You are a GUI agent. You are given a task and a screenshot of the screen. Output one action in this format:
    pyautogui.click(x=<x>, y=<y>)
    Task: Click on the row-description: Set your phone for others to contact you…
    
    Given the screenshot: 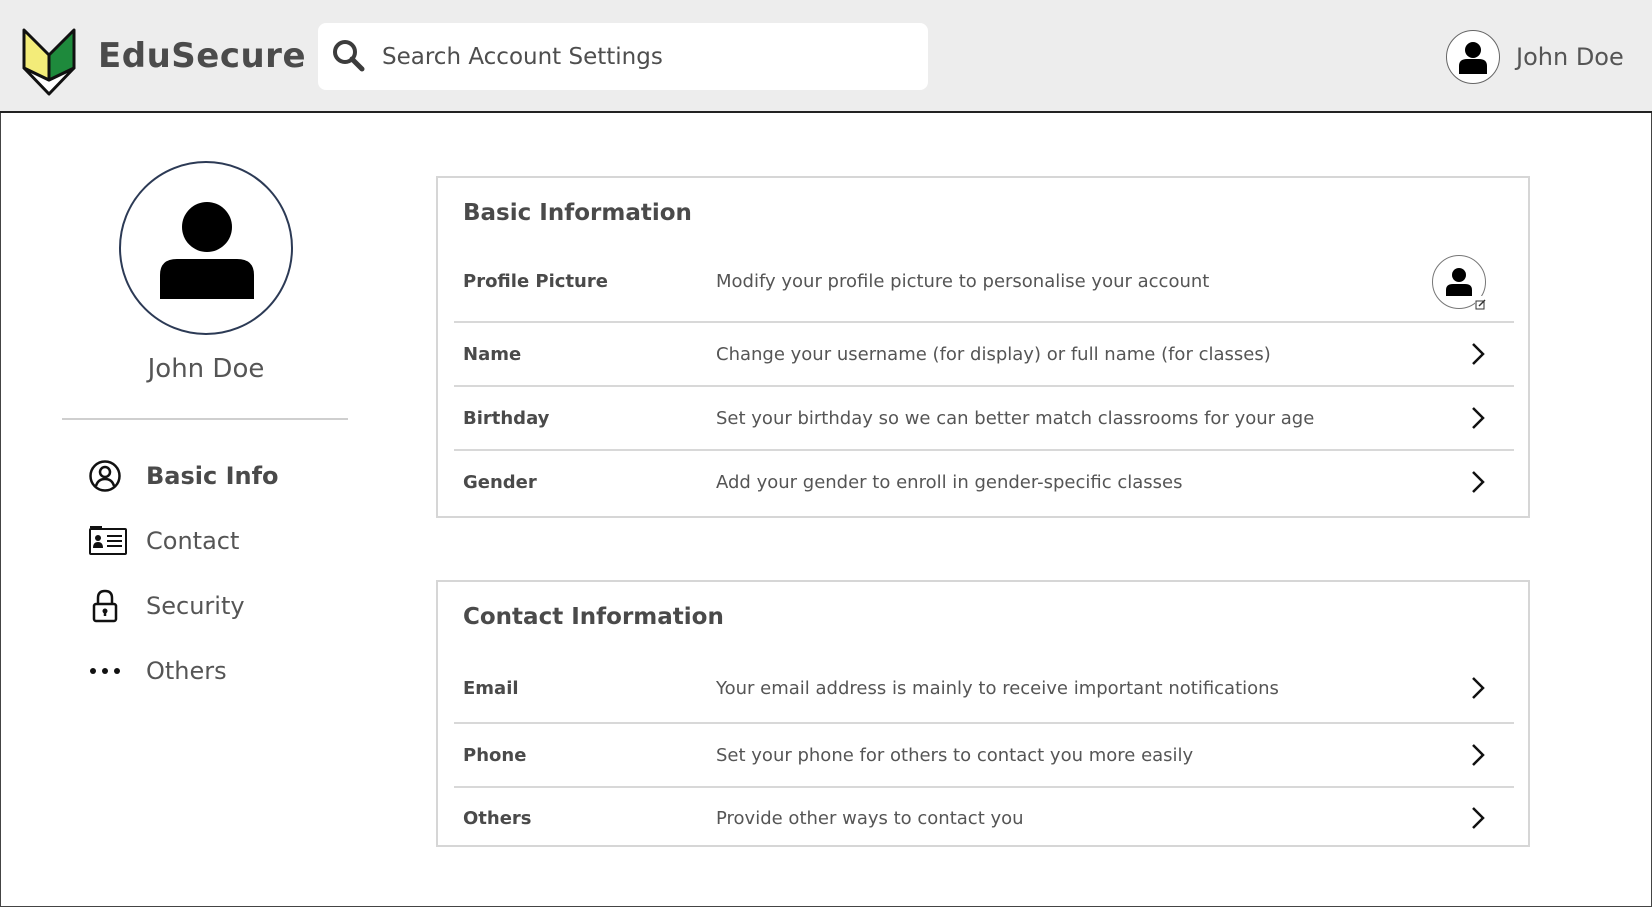 What is the action you would take?
    pyautogui.click(x=955, y=755)
    